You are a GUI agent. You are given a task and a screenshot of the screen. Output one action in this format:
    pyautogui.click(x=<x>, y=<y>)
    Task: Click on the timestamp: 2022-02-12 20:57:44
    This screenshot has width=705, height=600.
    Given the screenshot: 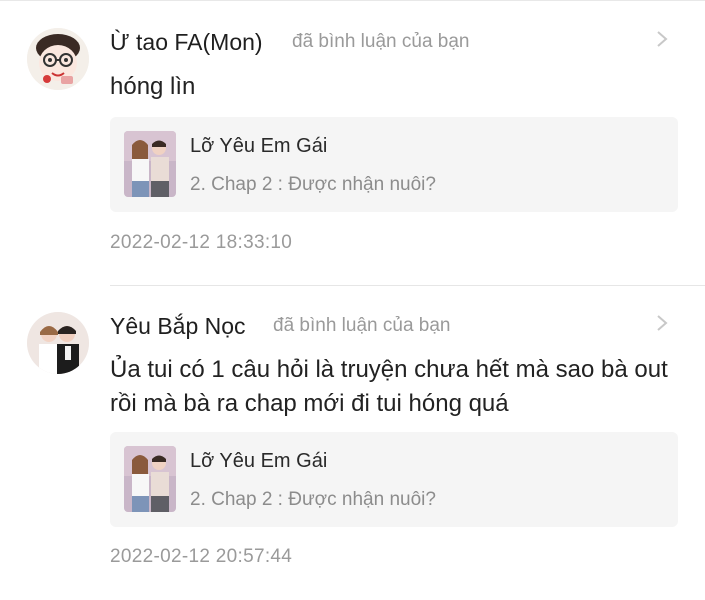 What is the action you would take?
    pyautogui.click(x=201, y=556)
    